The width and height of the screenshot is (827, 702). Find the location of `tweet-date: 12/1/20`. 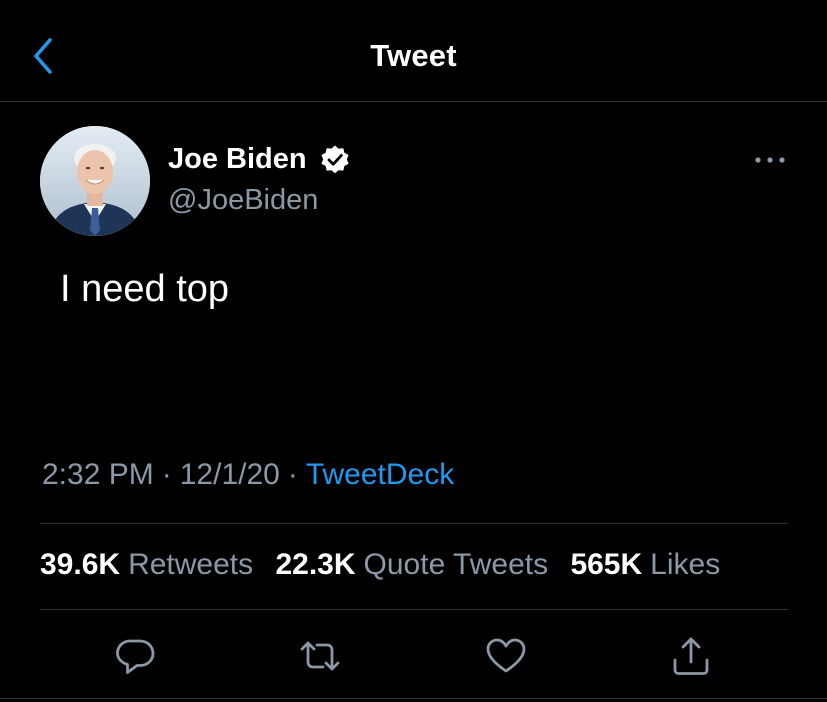

tweet-date: 12/1/20 is located at coordinates (230, 474).